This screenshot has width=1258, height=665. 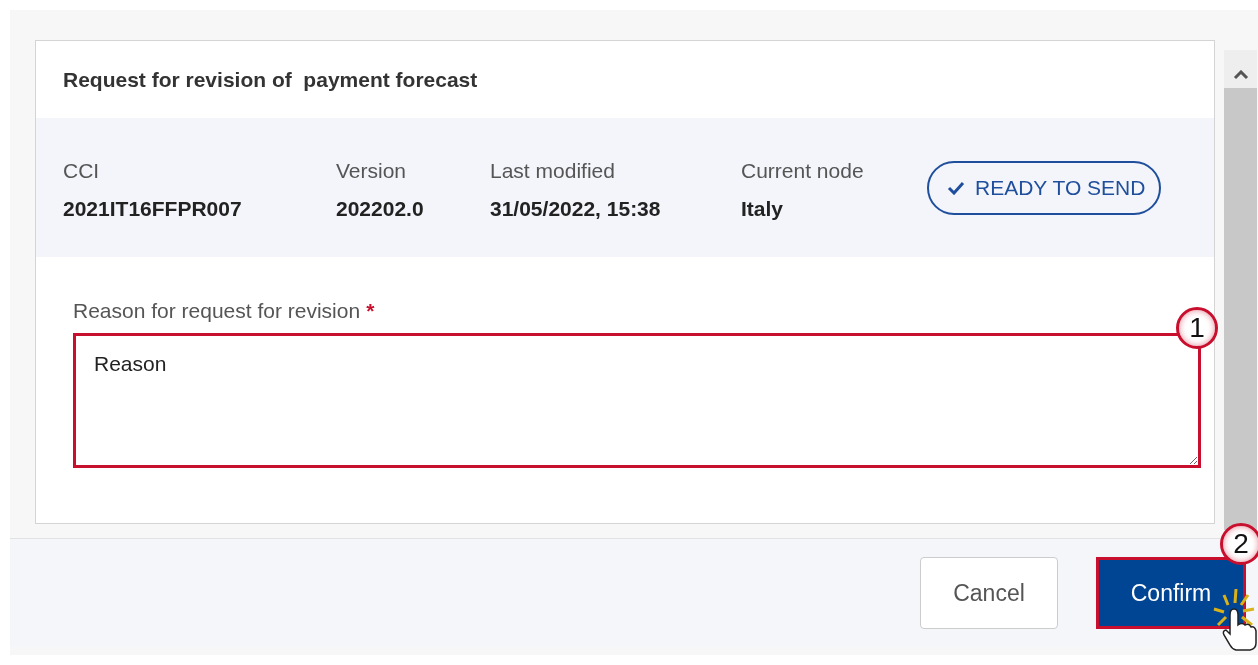 What do you see at coordinates (82, 170) in the screenshot?
I see `meta-label: CCI` at bounding box center [82, 170].